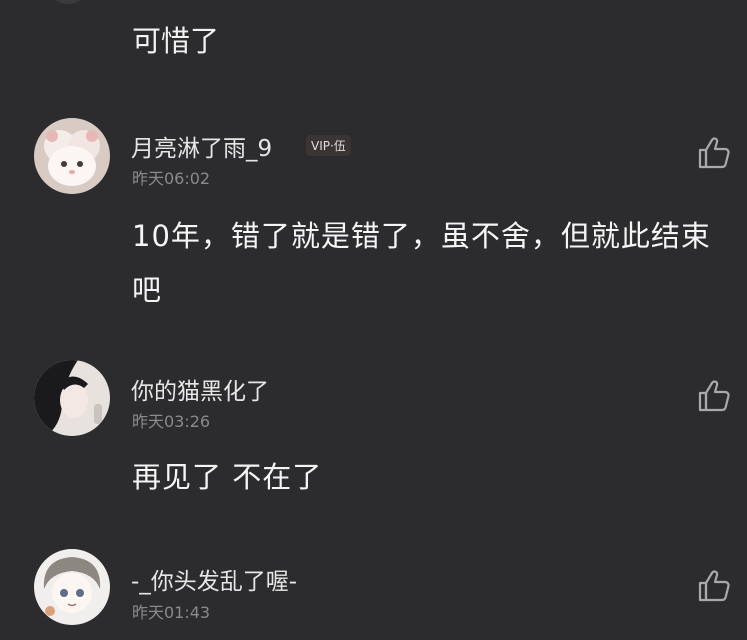 This screenshot has height=640, width=747. Describe the element at coordinates (171, 178) in the screenshot. I see `timestamp: 昨天06:02` at that location.